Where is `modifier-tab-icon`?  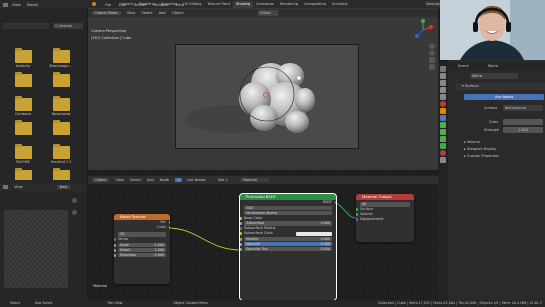
modifier-tab-icon is located at coordinates (443, 118).